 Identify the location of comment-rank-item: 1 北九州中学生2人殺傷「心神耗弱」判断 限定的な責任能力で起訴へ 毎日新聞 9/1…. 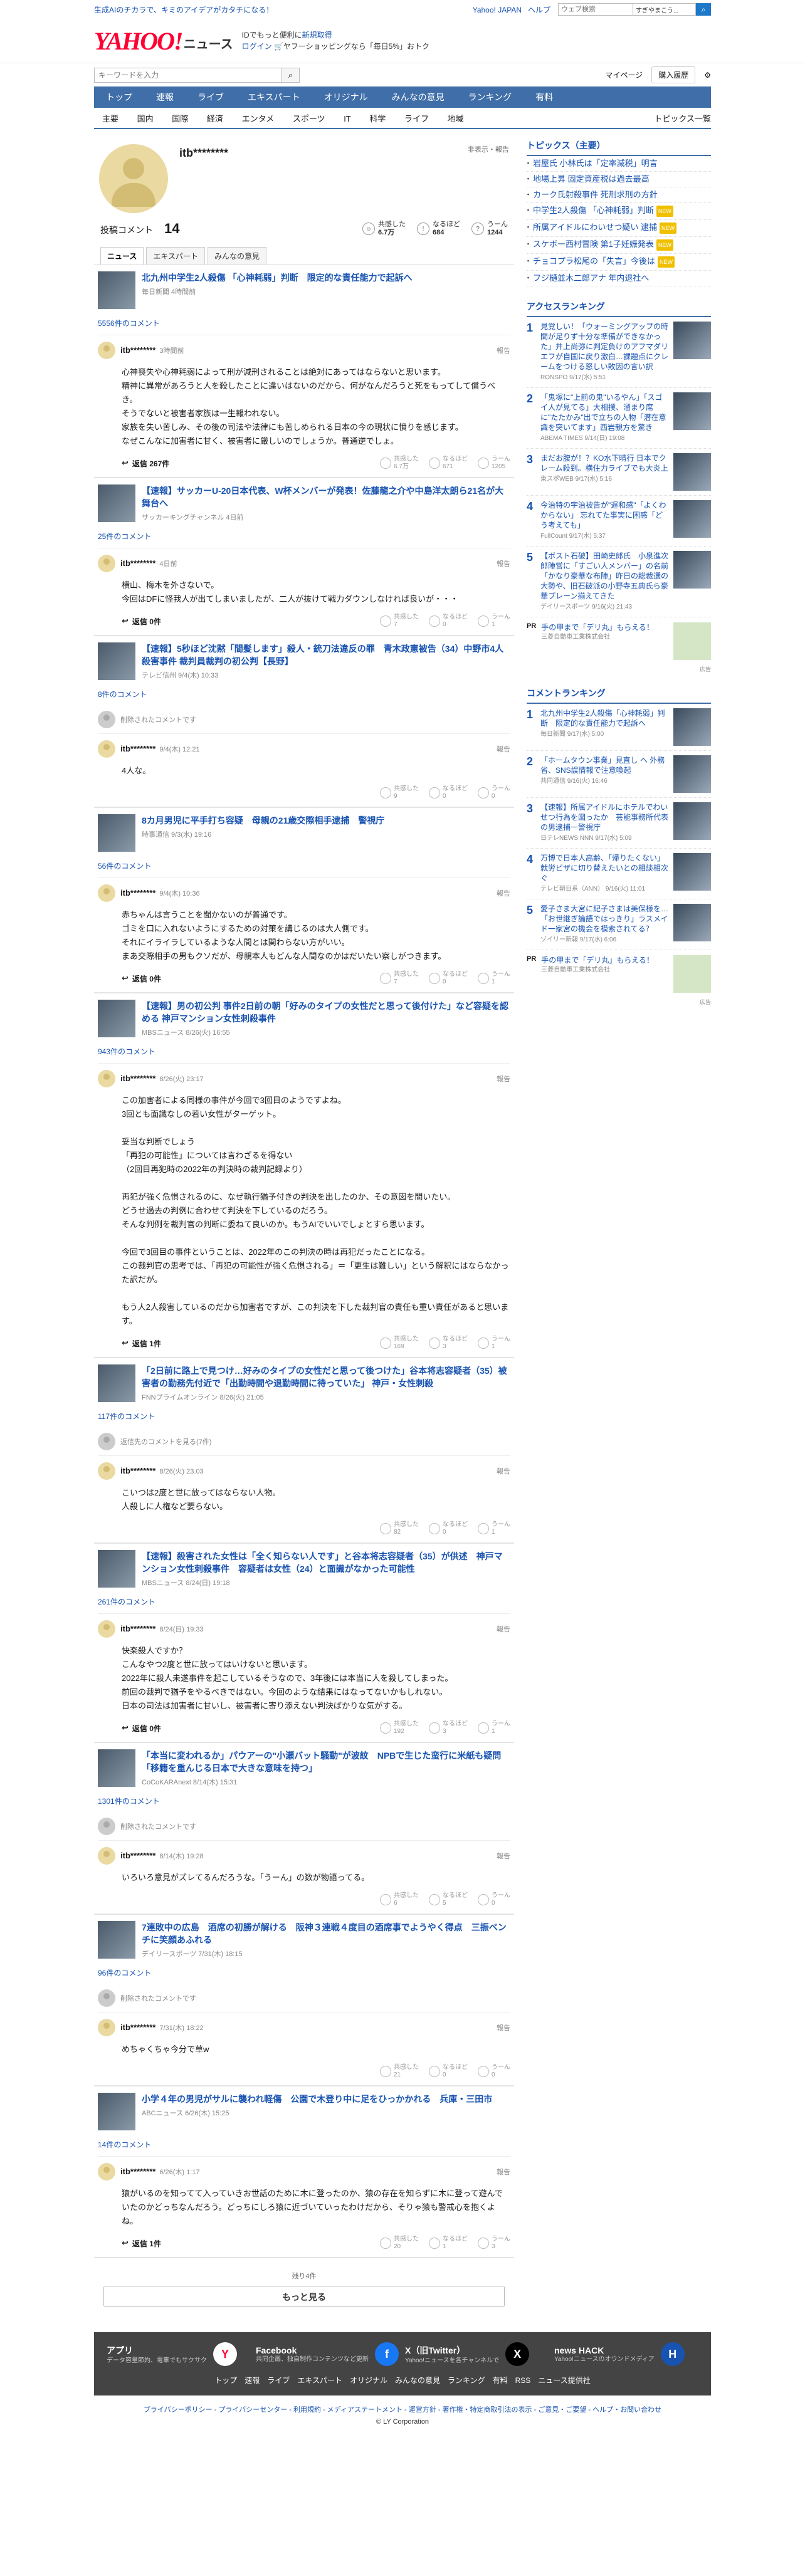
(619, 727).